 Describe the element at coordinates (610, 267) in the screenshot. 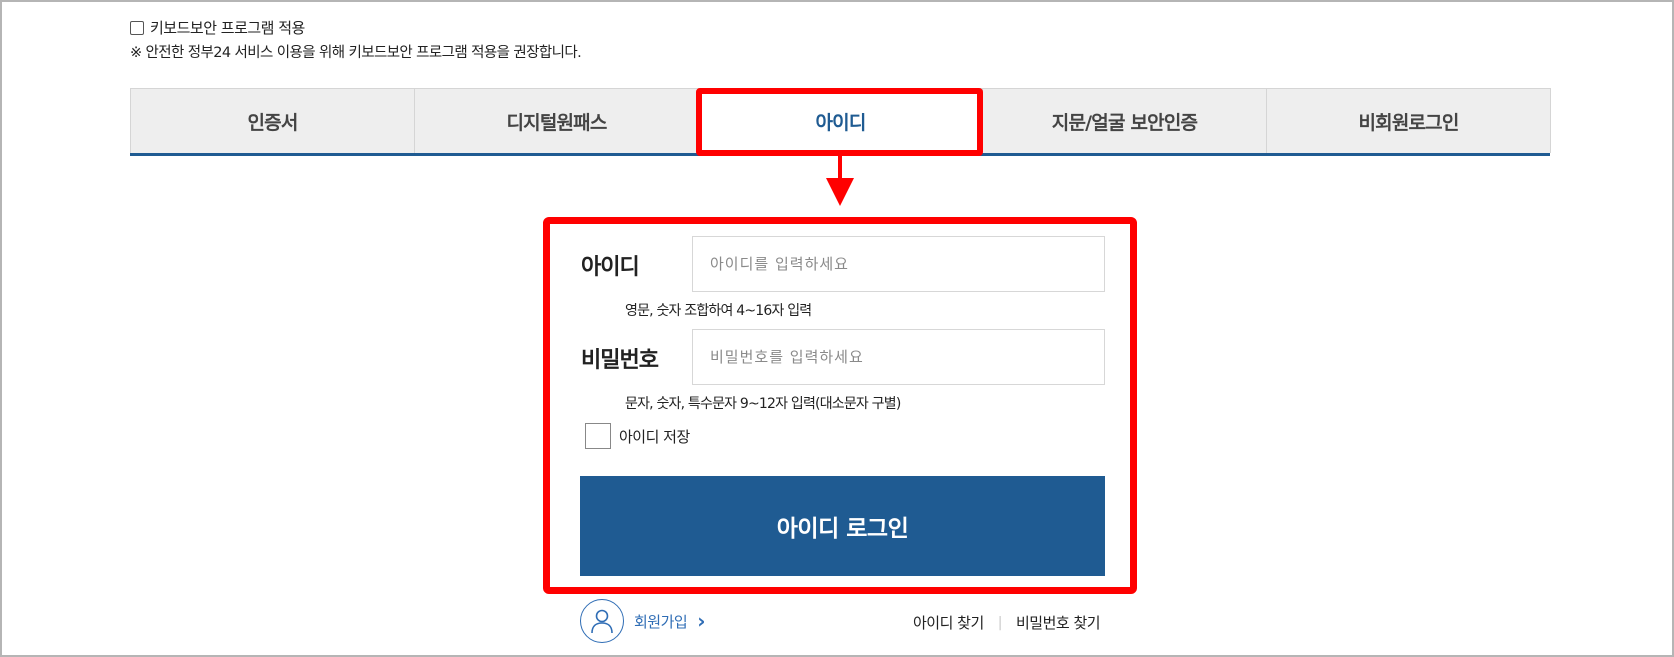

I see `id-label: 아이디` at that location.